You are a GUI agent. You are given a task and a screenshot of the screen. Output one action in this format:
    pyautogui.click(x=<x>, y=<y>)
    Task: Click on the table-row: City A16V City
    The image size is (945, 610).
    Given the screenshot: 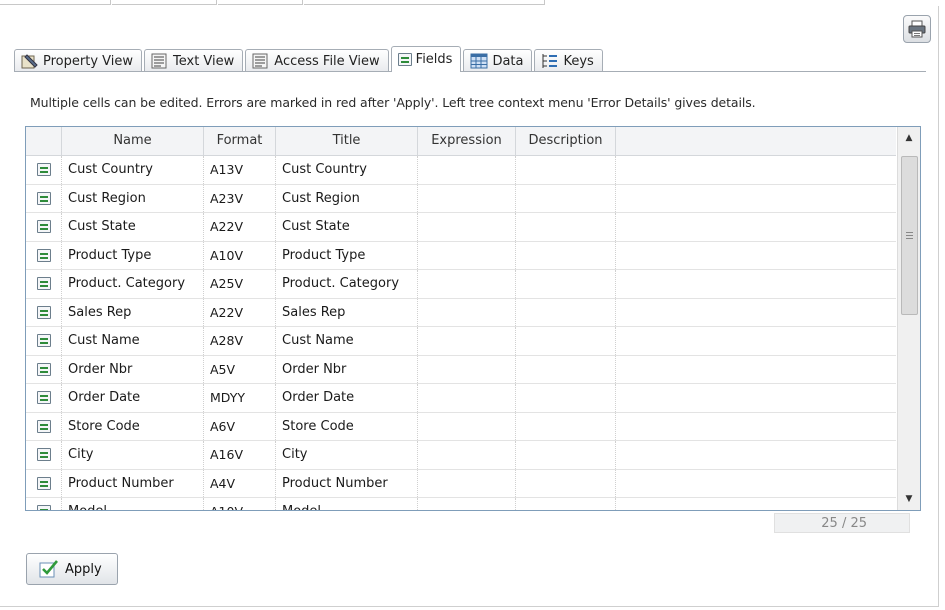 What is the action you would take?
    pyautogui.click(x=461, y=455)
    